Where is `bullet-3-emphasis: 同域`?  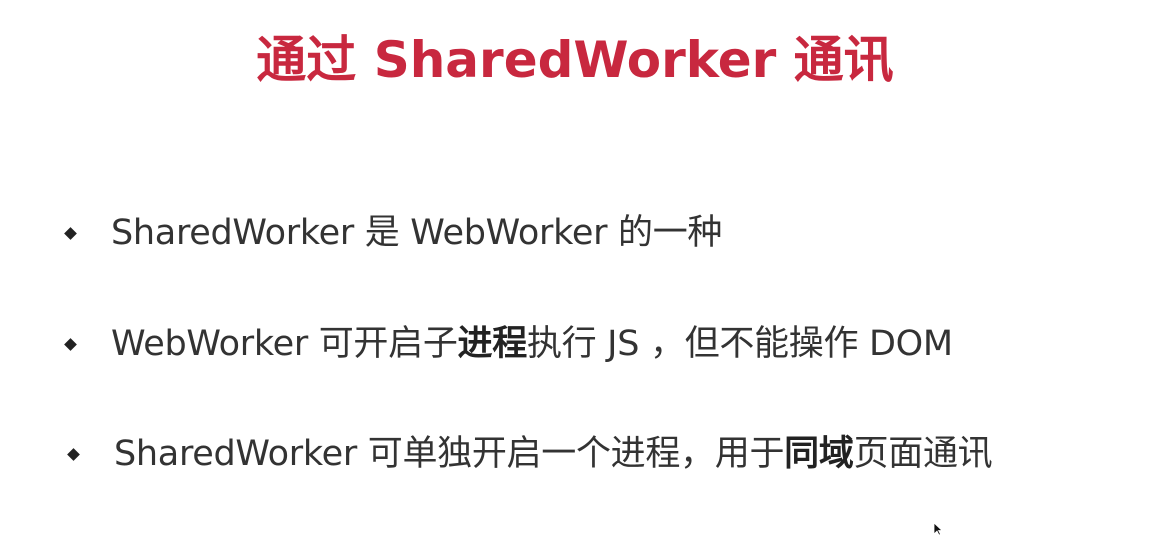
bullet-3-emphasis: 同域 is located at coordinates (819, 454).